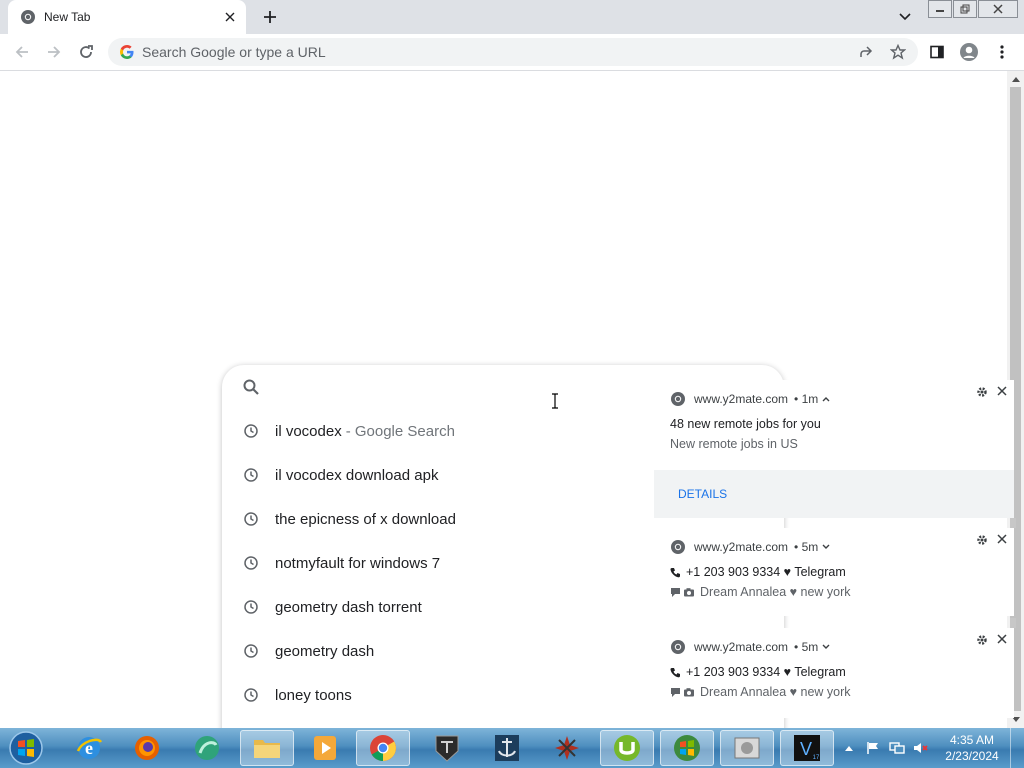 The height and width of the screenshot is (768, 1024). What do you see at coordinates (447, 748) in the screenshot?
I see `world-of-tanks-icon` at bounding box center [447, 748].